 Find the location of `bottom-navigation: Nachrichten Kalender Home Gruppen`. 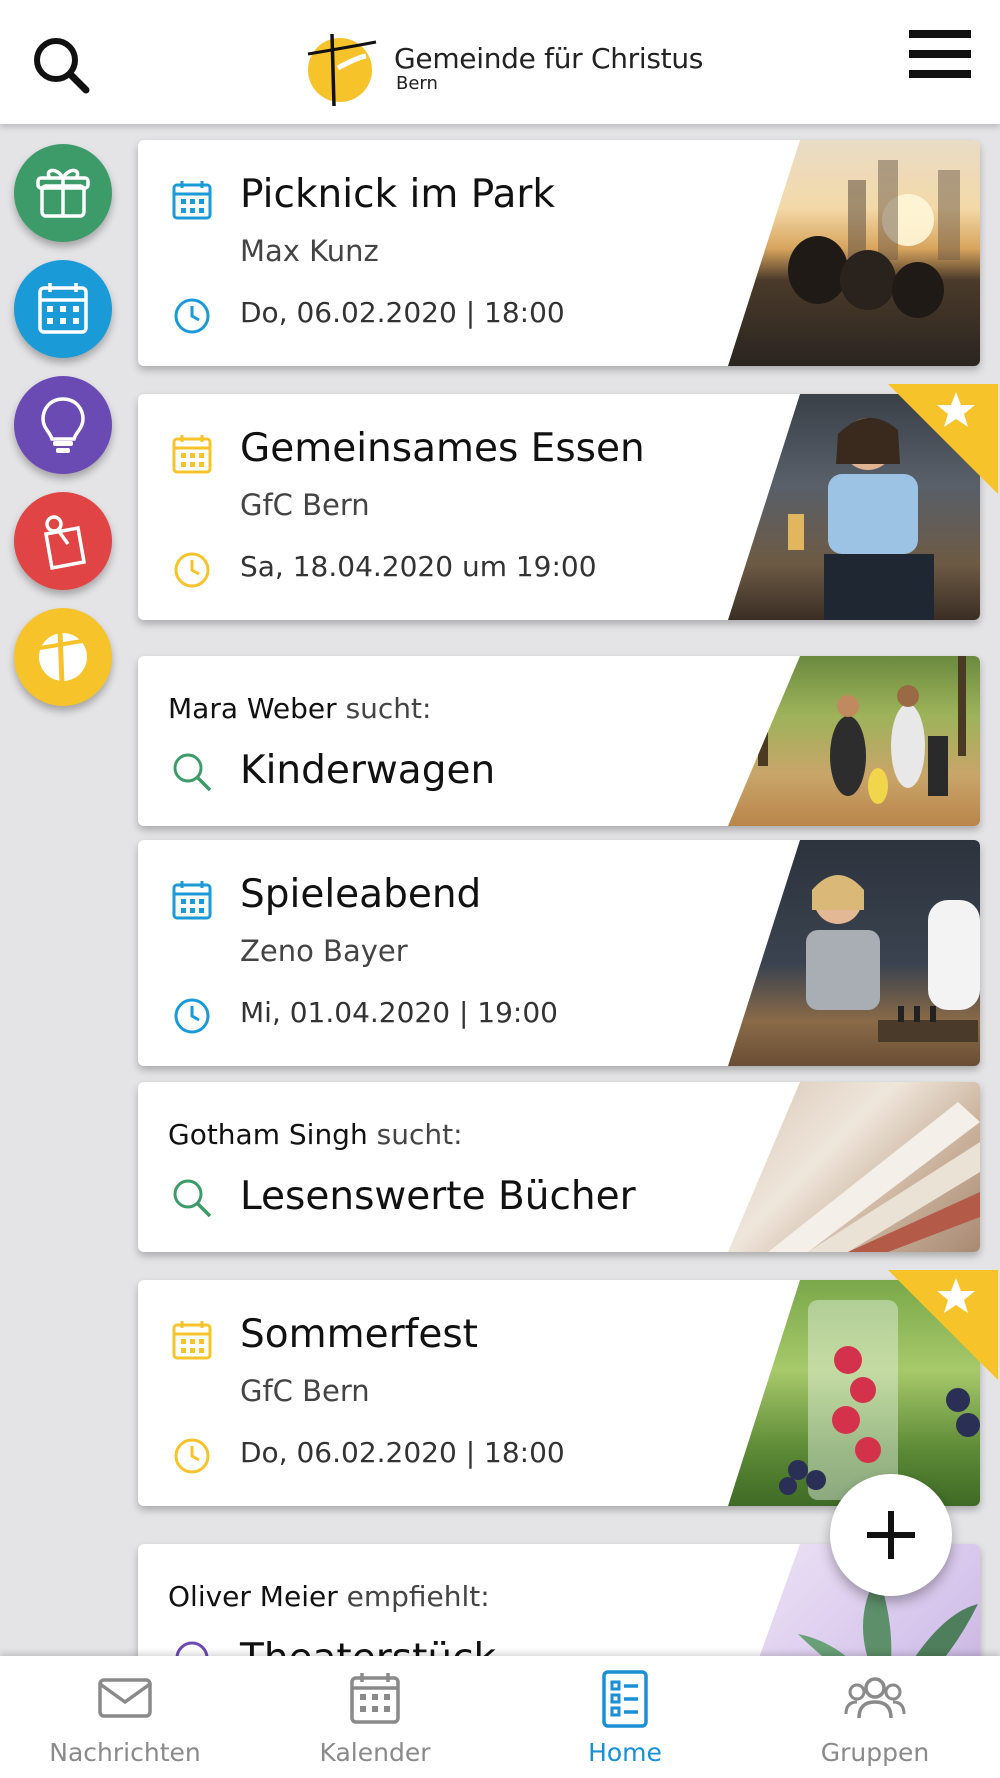

bottom-navigation: Nachrichten Kalender Home Gruppen is located at coordinates (500, 1717).